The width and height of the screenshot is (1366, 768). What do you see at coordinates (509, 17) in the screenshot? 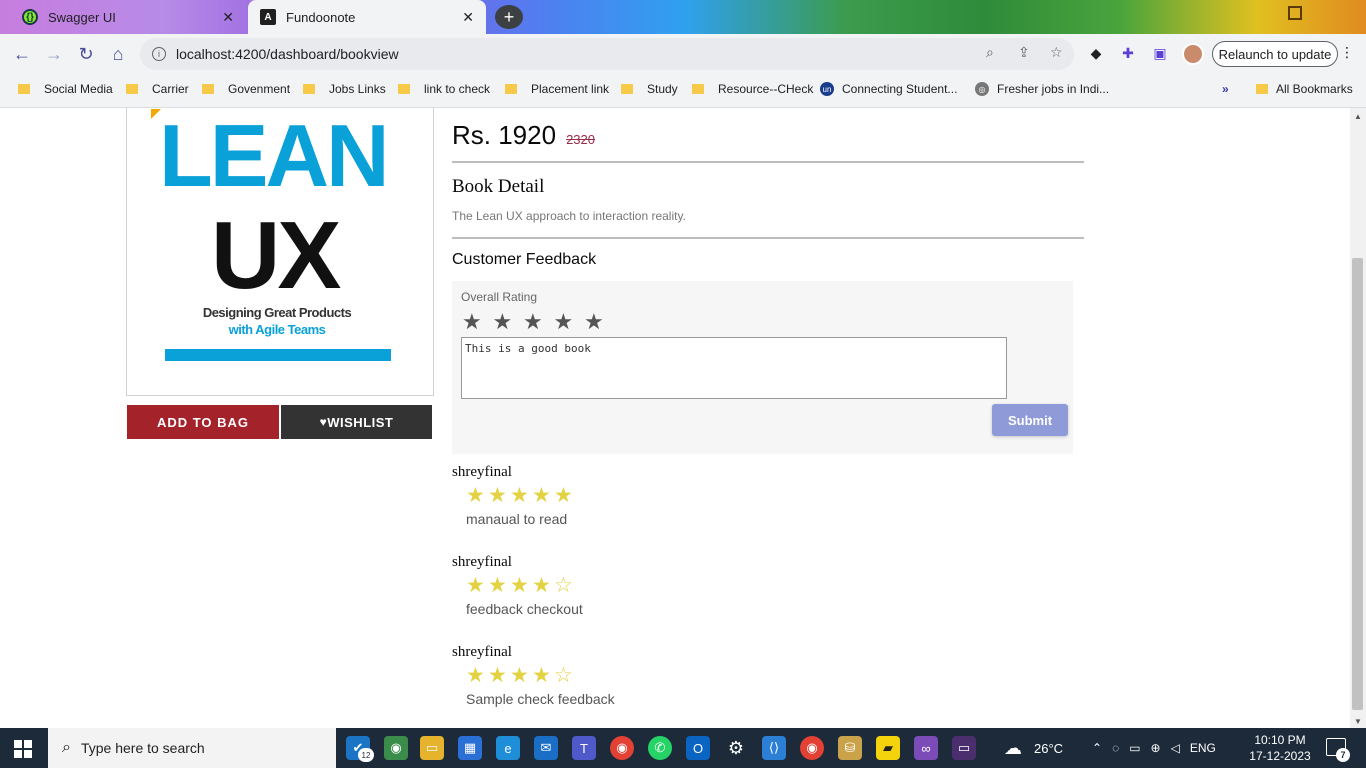
I see `new-tab-button: +` at bounding box center [509, 17].